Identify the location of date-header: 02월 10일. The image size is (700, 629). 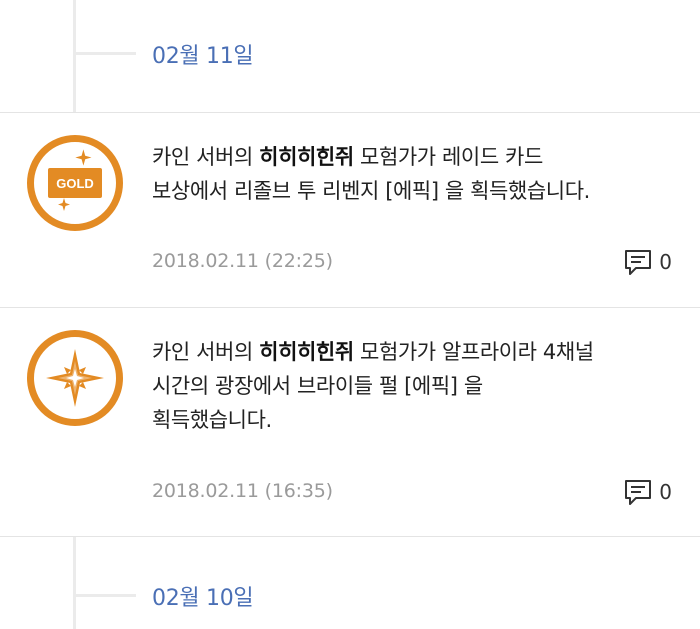
(350, 596).